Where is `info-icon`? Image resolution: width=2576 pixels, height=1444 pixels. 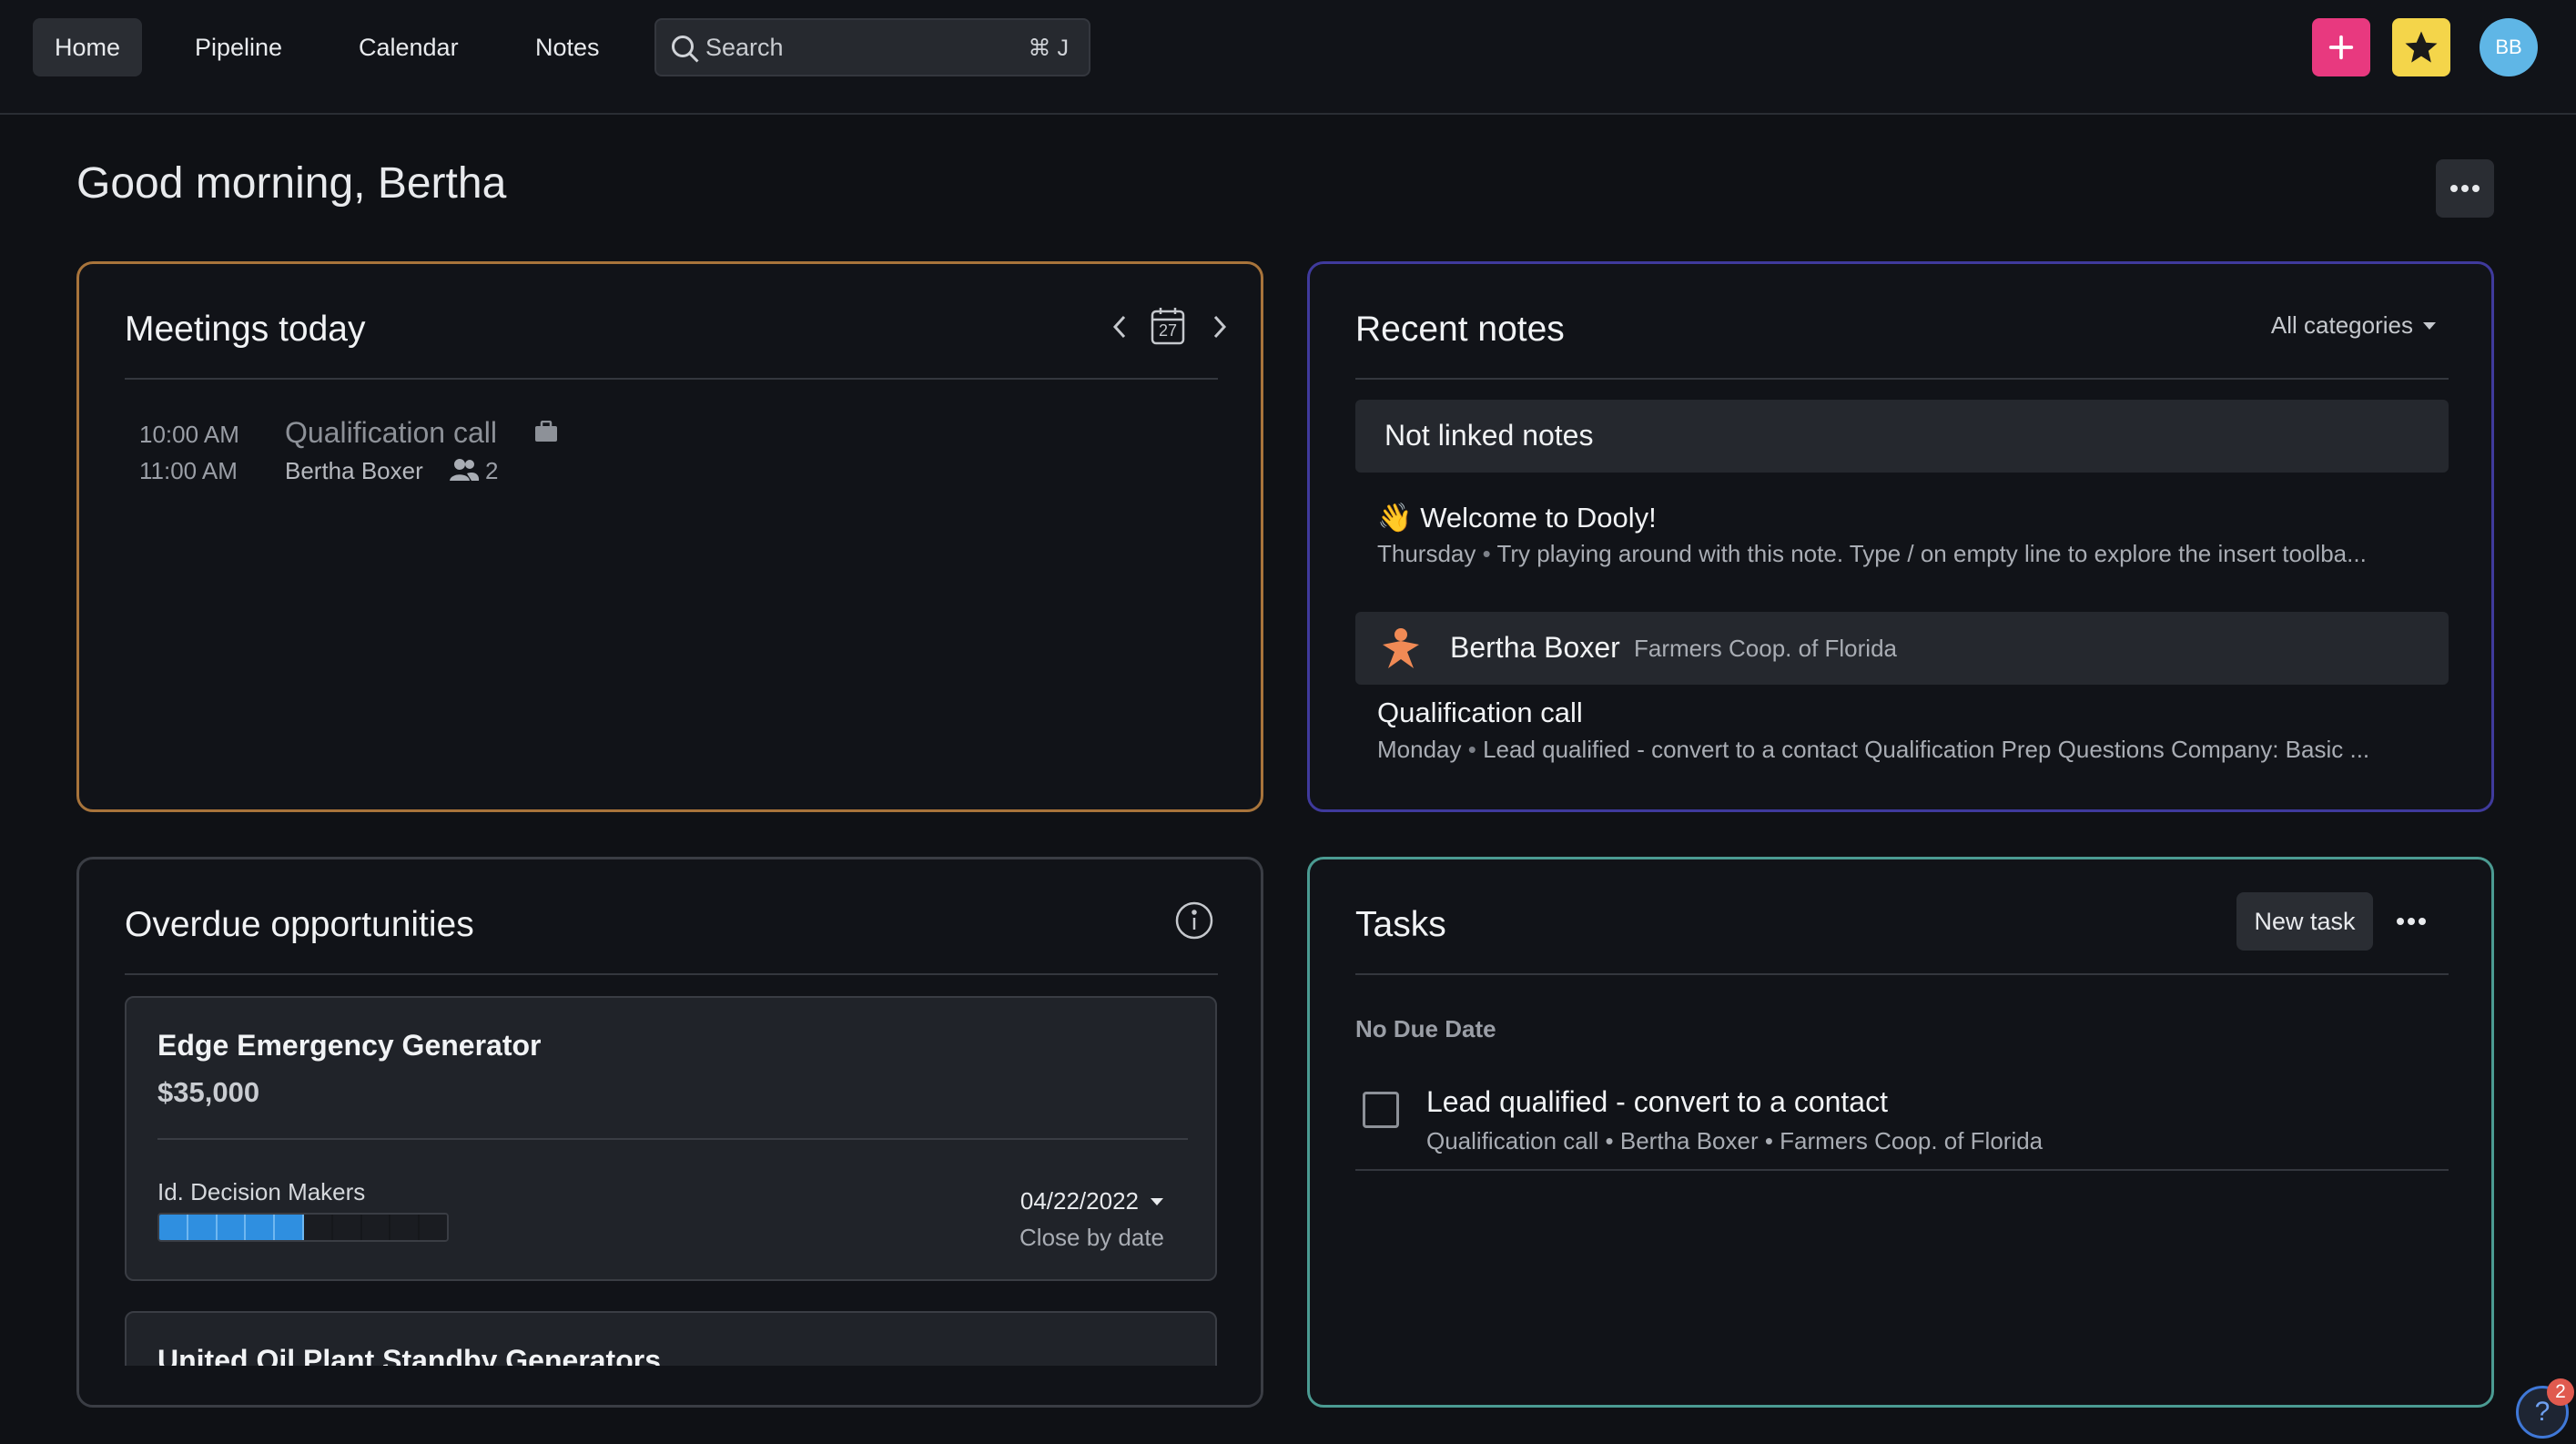 info-icon is located at coordinates (1194, 921).